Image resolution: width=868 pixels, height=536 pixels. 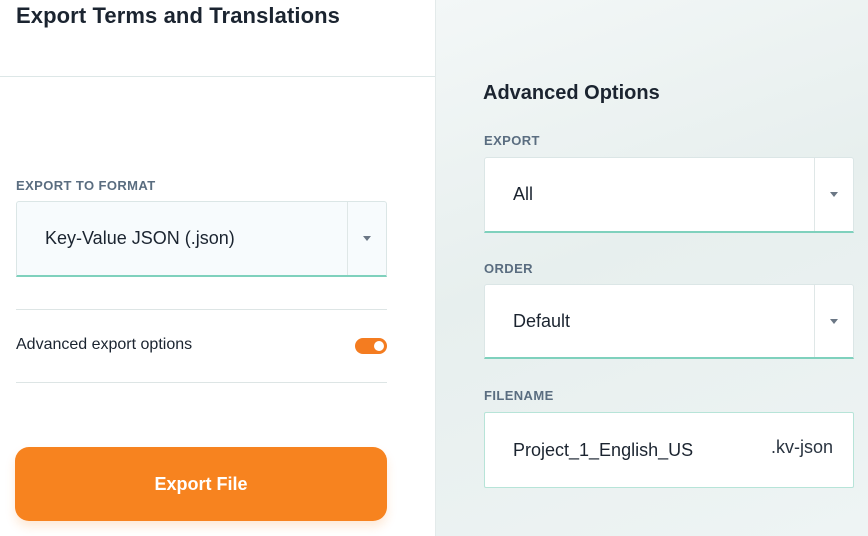 I want to click on order-select-toggle, so click(x=833, y=321).